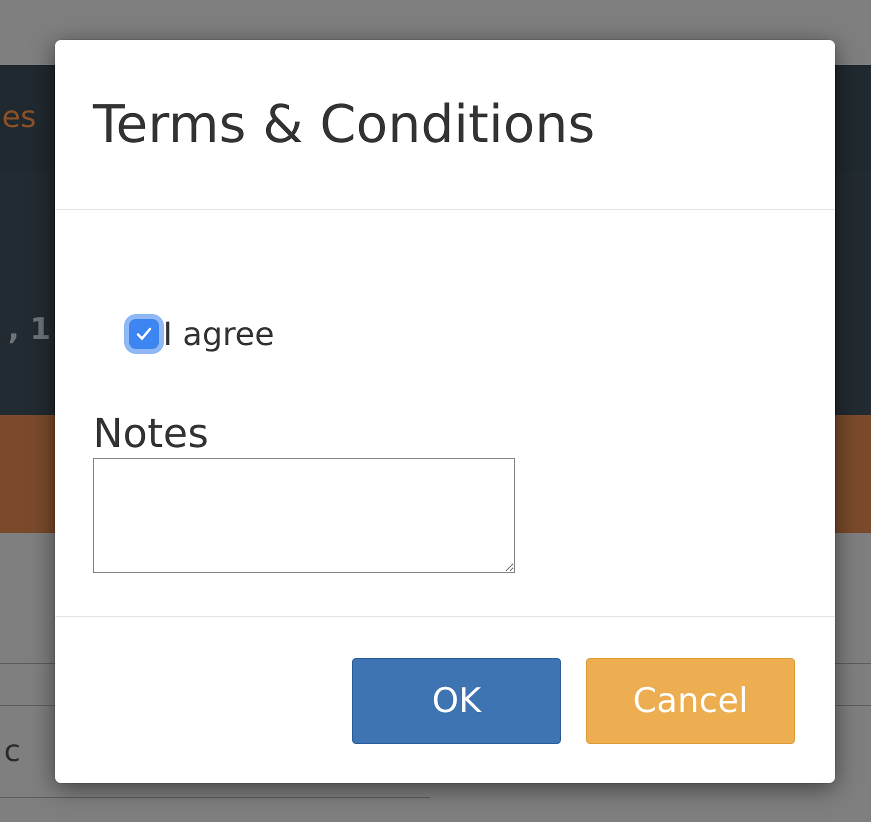 This screenshot has width=871, height=822. I want to click on checkmark-icon, so click(144, 334).